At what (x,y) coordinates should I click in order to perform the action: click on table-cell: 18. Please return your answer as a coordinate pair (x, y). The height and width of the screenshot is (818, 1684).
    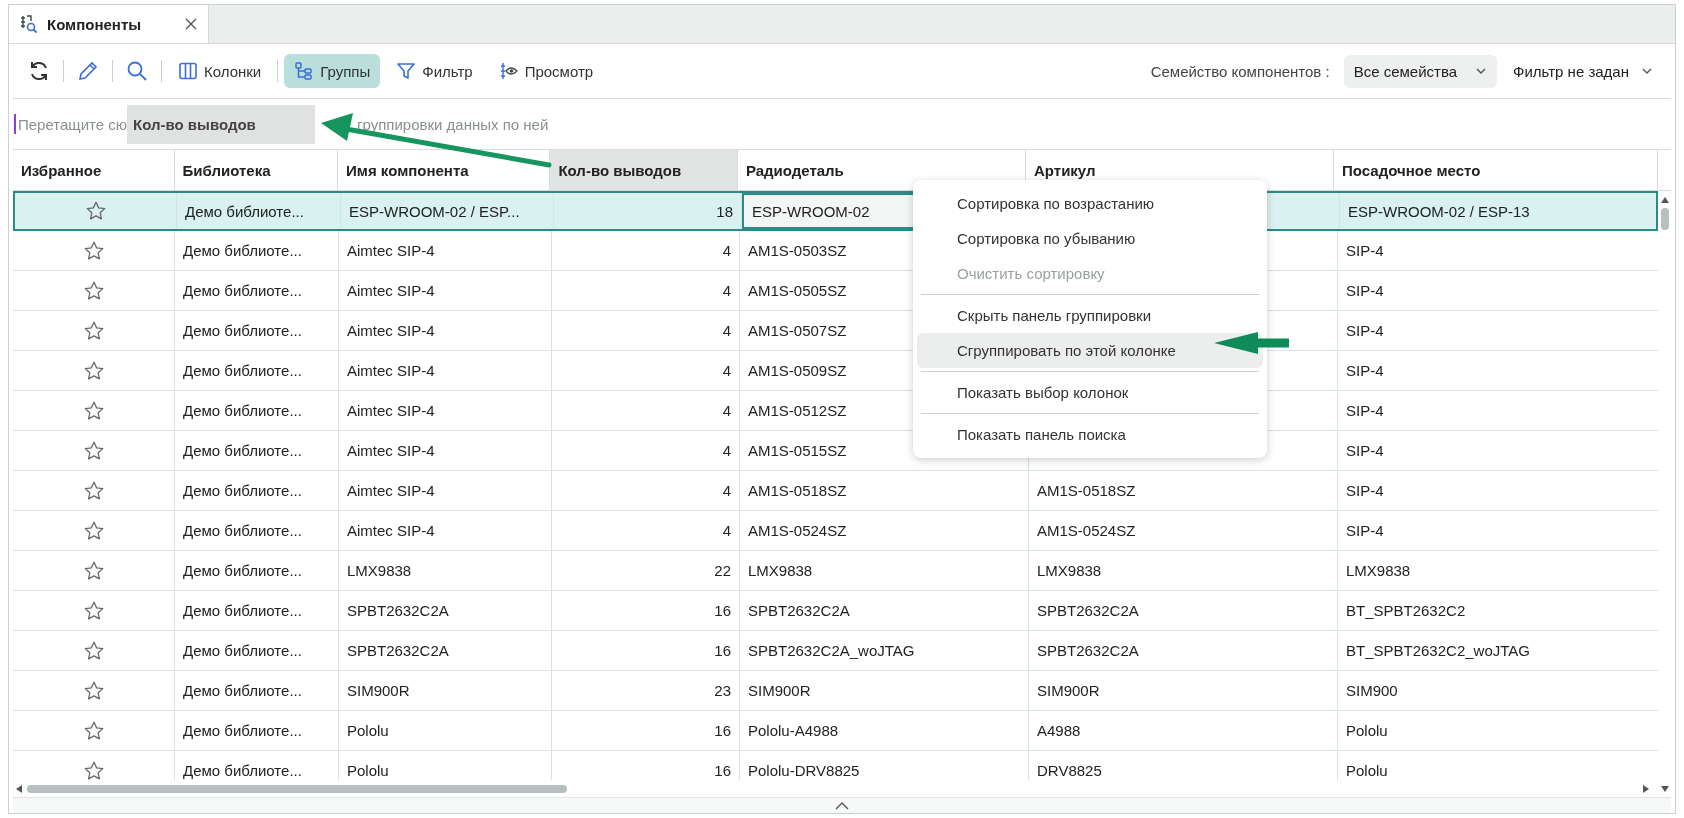
    Looking at the image, I should click on (724, 211).